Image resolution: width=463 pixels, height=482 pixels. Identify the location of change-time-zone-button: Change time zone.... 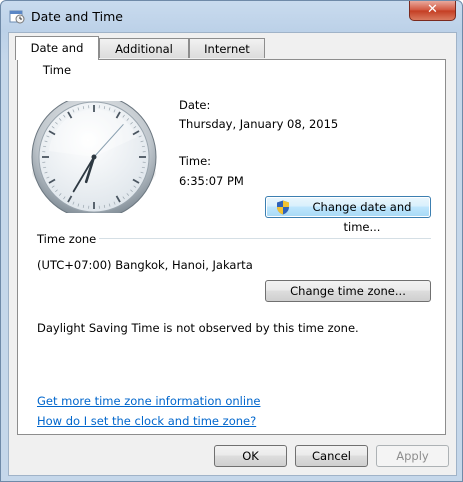
(348, 291).